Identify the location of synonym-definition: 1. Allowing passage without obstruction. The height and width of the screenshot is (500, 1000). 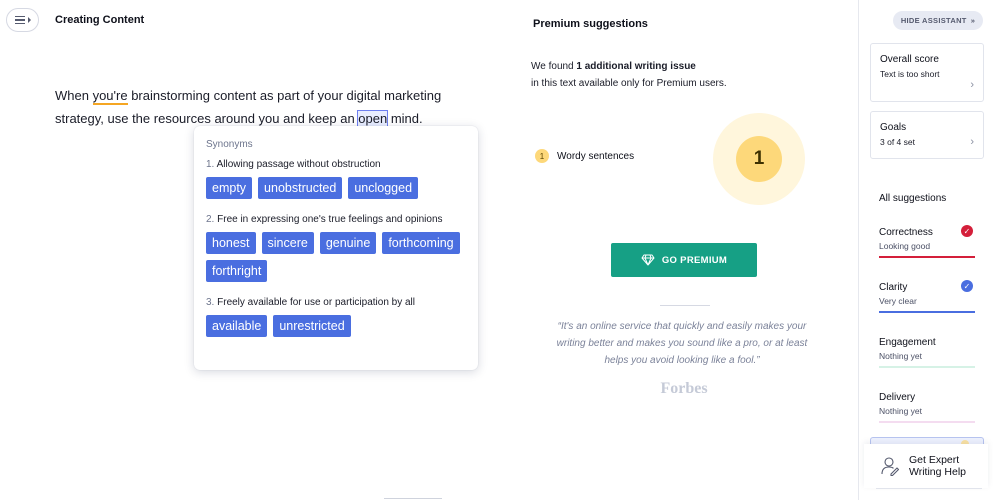
(336, 164).